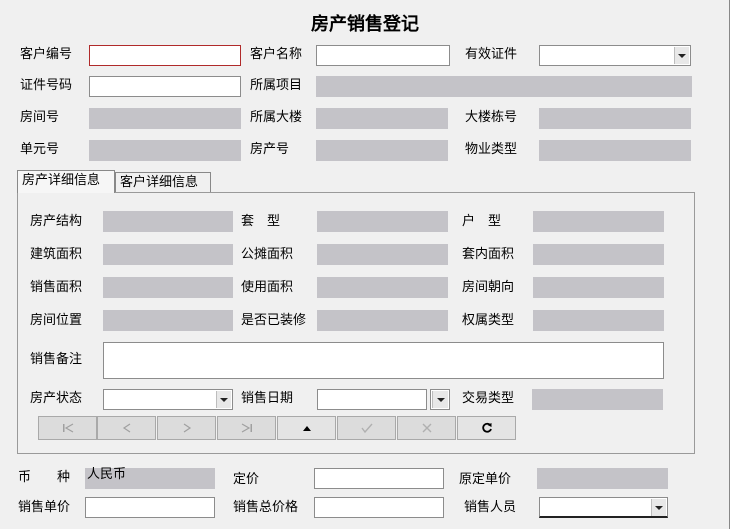 The image size is (730, 529). Describe the element at coordinates (165, 86) in the screenshot. I see `id-no-input` at that location.